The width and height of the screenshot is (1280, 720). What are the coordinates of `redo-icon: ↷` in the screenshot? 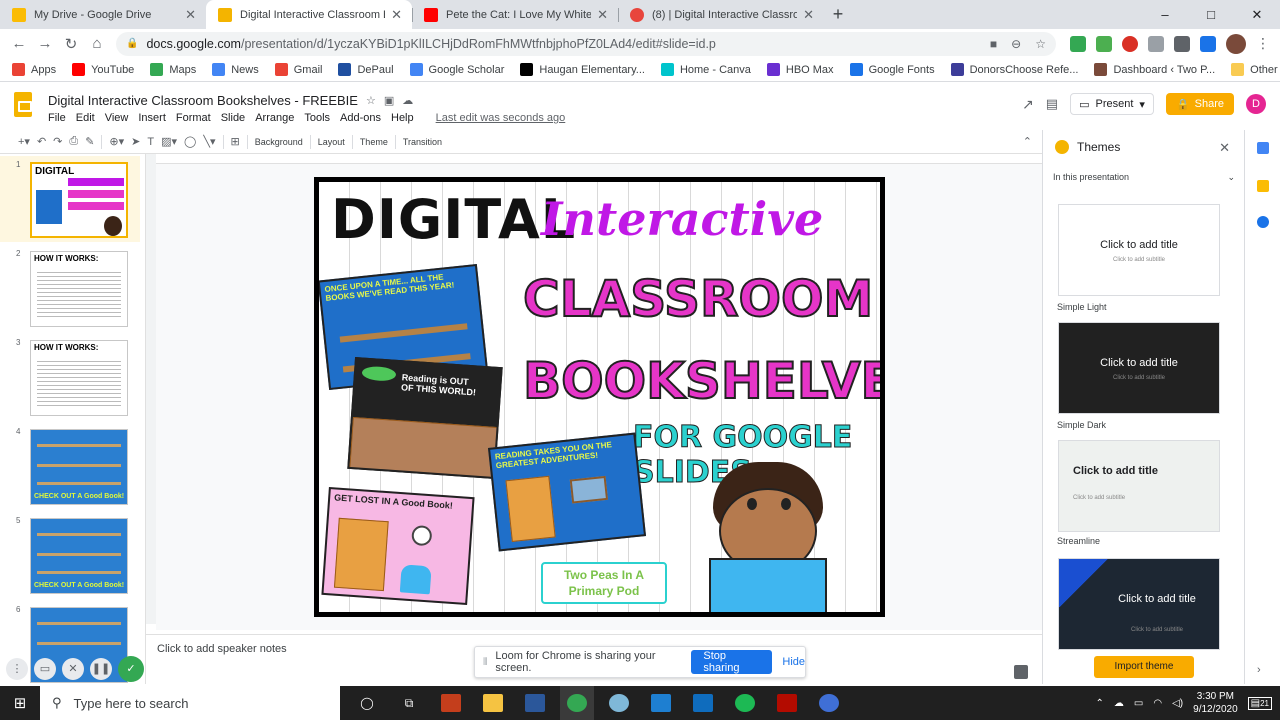 It's located at (57, 141).